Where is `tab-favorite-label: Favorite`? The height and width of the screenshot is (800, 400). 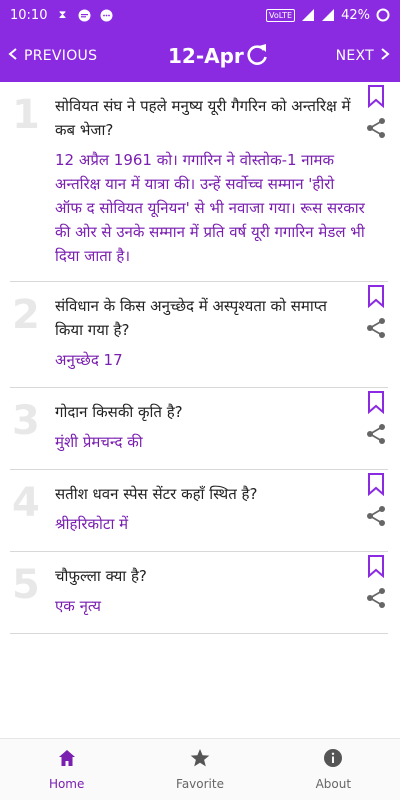
tab-favorite-label: Favorite is located at coordinates (200, 784).